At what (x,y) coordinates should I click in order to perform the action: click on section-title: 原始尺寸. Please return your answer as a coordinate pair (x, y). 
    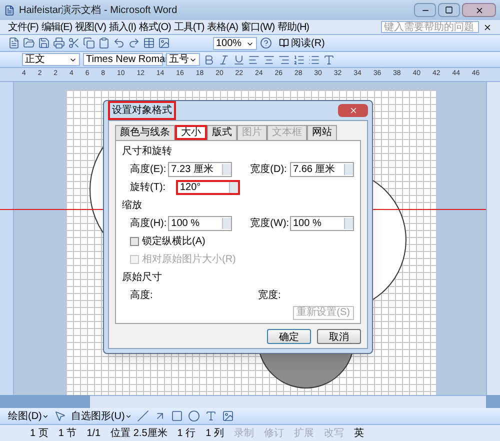
    Looking at the image, I should click on (142, 277).